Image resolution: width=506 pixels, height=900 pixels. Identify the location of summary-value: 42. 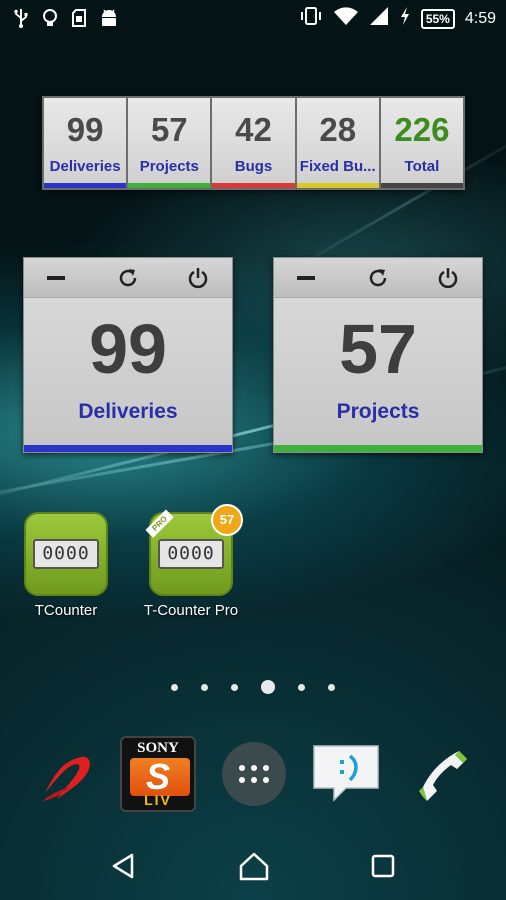
(253, 129).